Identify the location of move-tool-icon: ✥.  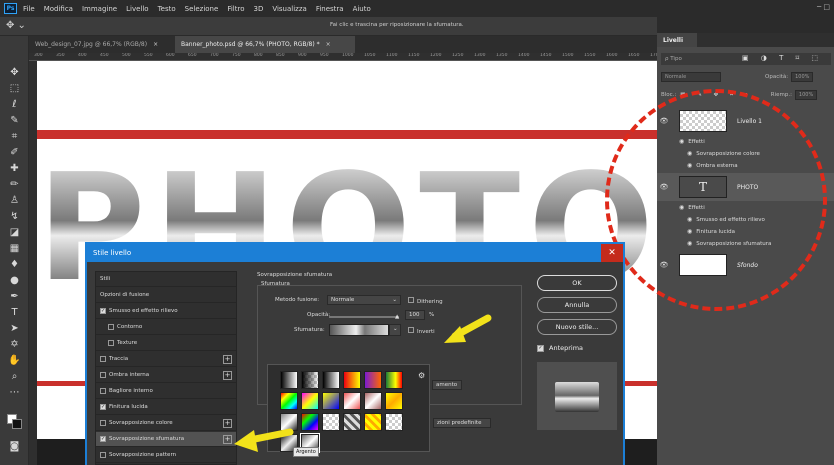
(14, 72).